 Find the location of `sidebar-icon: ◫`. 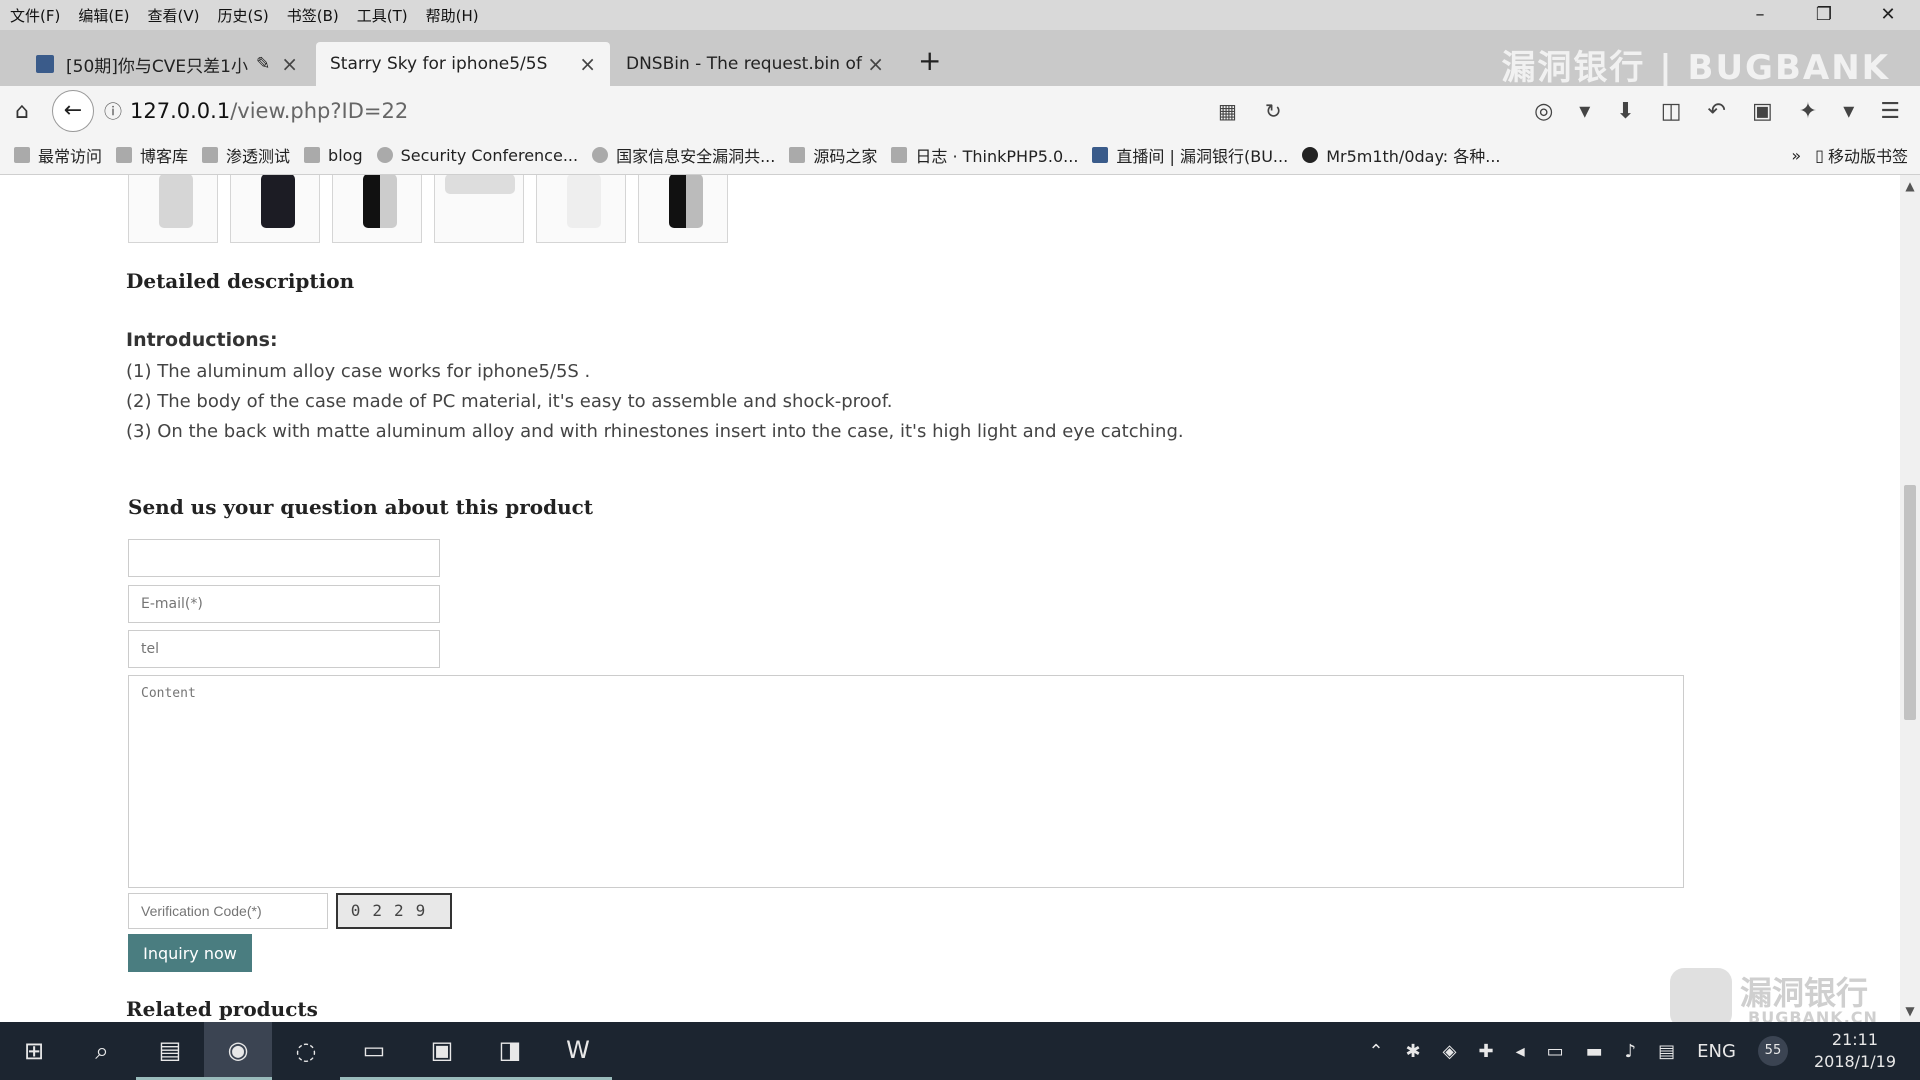

sidebar-icon: ◫ is located at coordinates (1671, 111).